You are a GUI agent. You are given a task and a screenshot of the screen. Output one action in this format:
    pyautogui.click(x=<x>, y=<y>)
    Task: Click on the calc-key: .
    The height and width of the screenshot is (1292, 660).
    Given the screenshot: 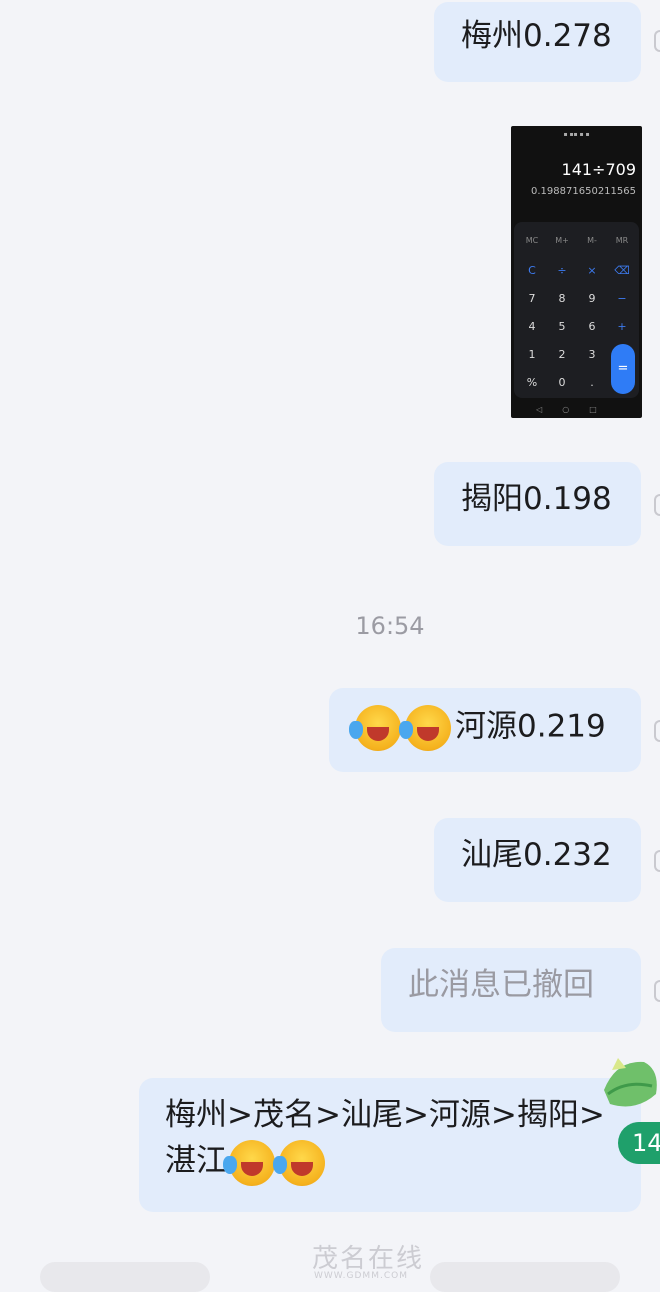 What is the action you would take?
    pyautogui.click(x=592, y=382)
    